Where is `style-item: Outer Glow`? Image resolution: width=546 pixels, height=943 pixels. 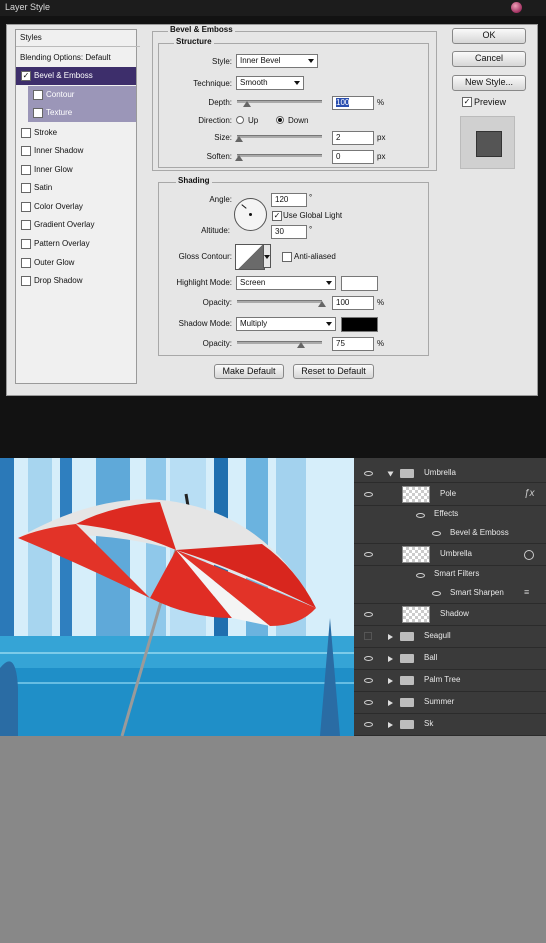 style-item: Outer Glow is located at coordinates (76, 263).